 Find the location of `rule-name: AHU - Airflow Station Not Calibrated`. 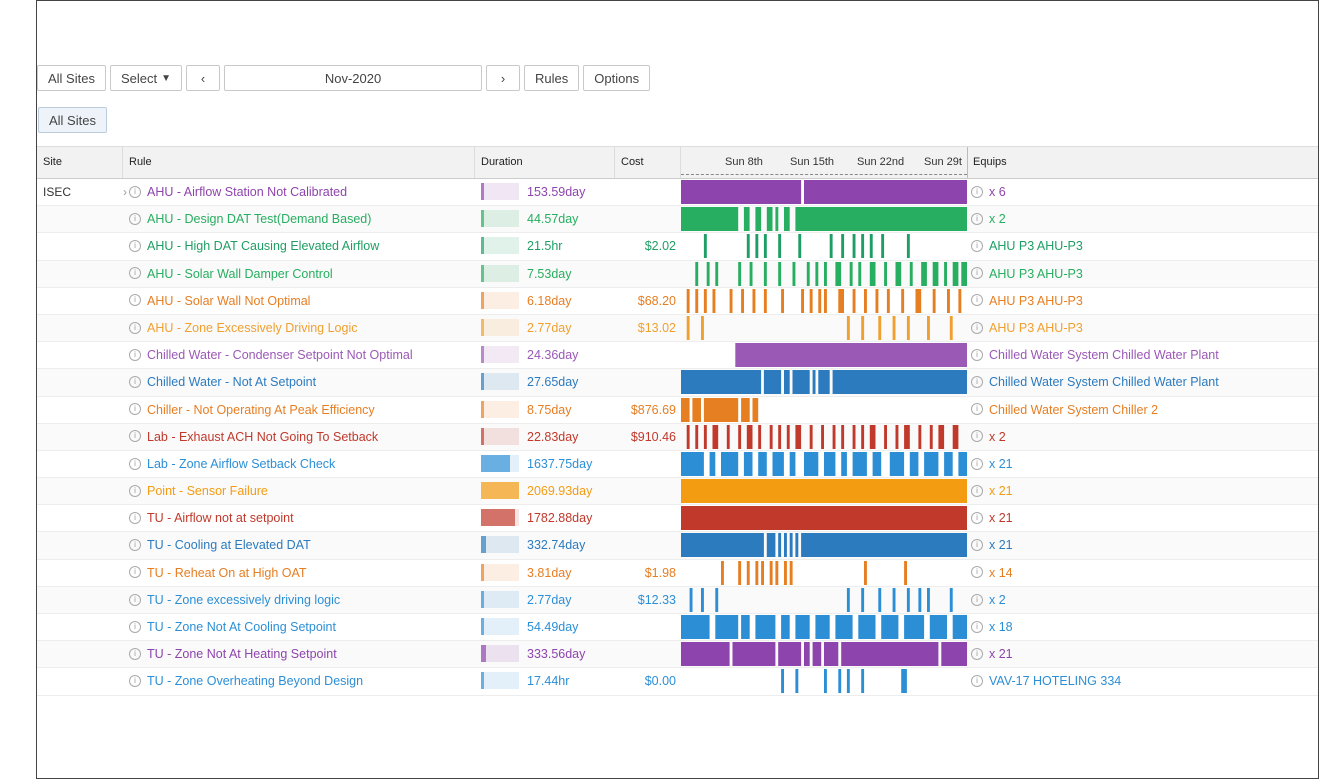

rule-name: AHU - Airflow Station Not Calibrated is located at coordinates (247, 192).